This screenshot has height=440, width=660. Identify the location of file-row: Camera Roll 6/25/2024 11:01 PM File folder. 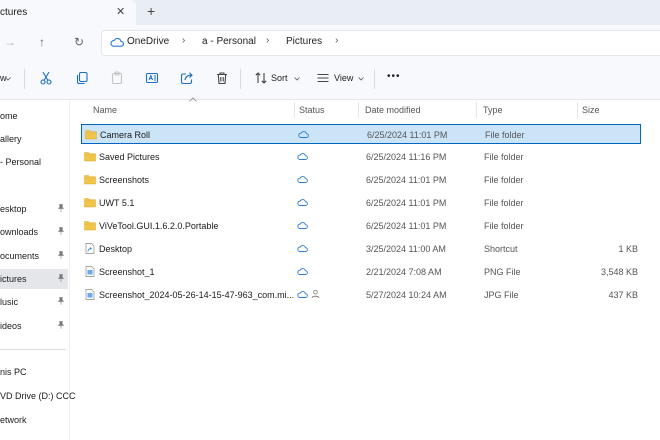
(361, 134).